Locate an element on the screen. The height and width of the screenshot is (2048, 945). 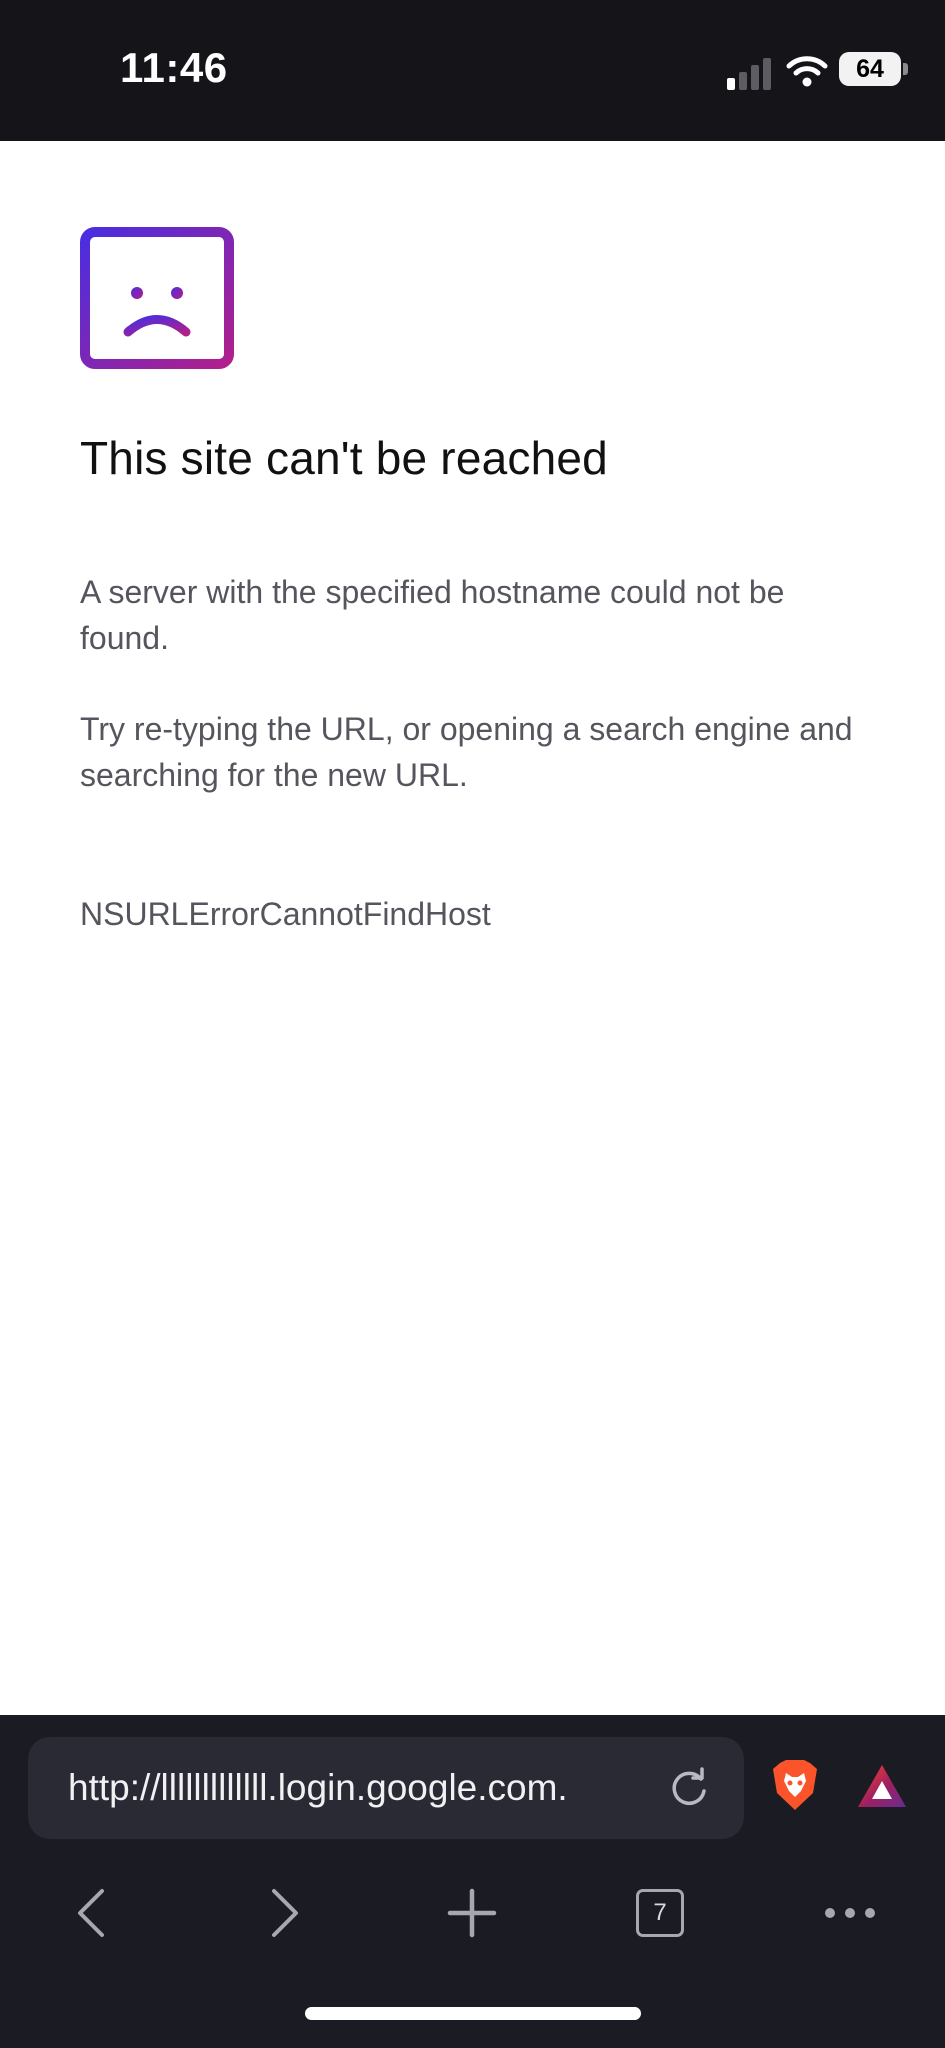
url-bar: http://lllllllllllll.login.google.com. is located at coordinates (386, 1788).